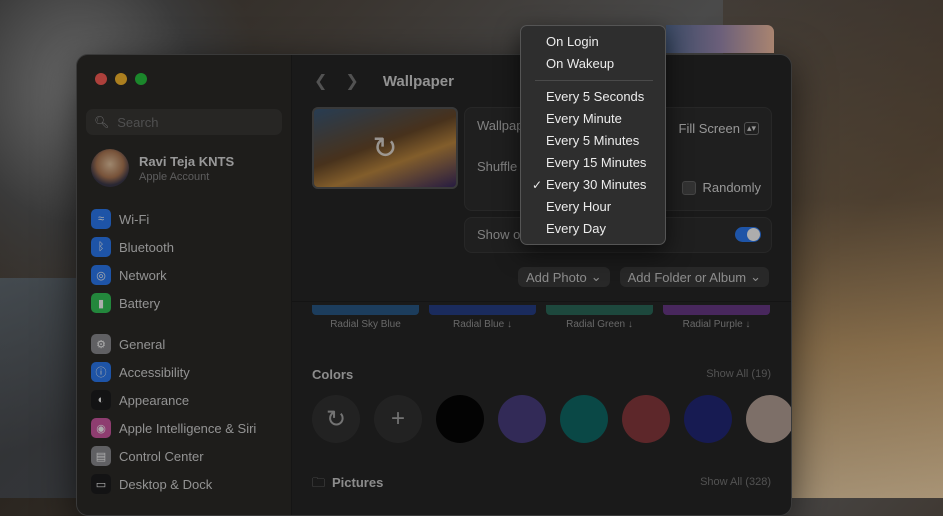 Image resolution: width=943 pixels, height=516 pixels. I want to click on sidebar-item-appearance: ◐ Appearance, so click(186, 400).